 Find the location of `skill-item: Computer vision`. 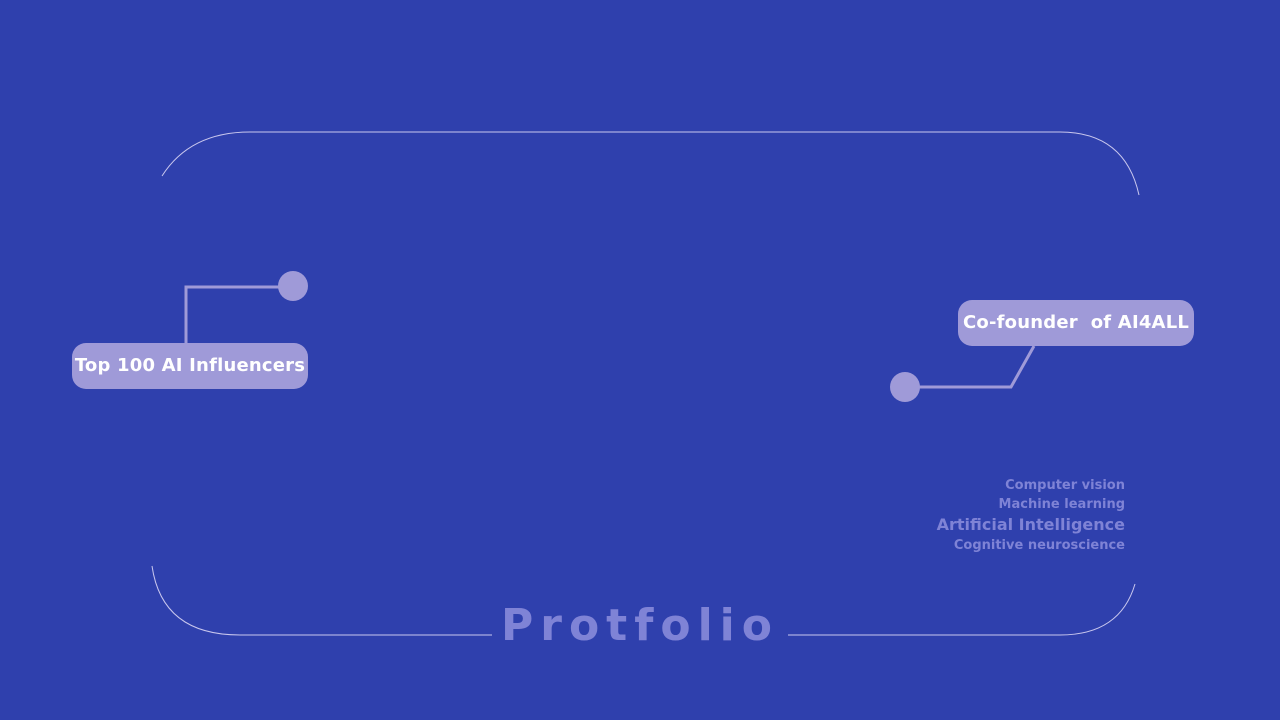

skill-item: Computer vision is located at coordinates (1065, 485).